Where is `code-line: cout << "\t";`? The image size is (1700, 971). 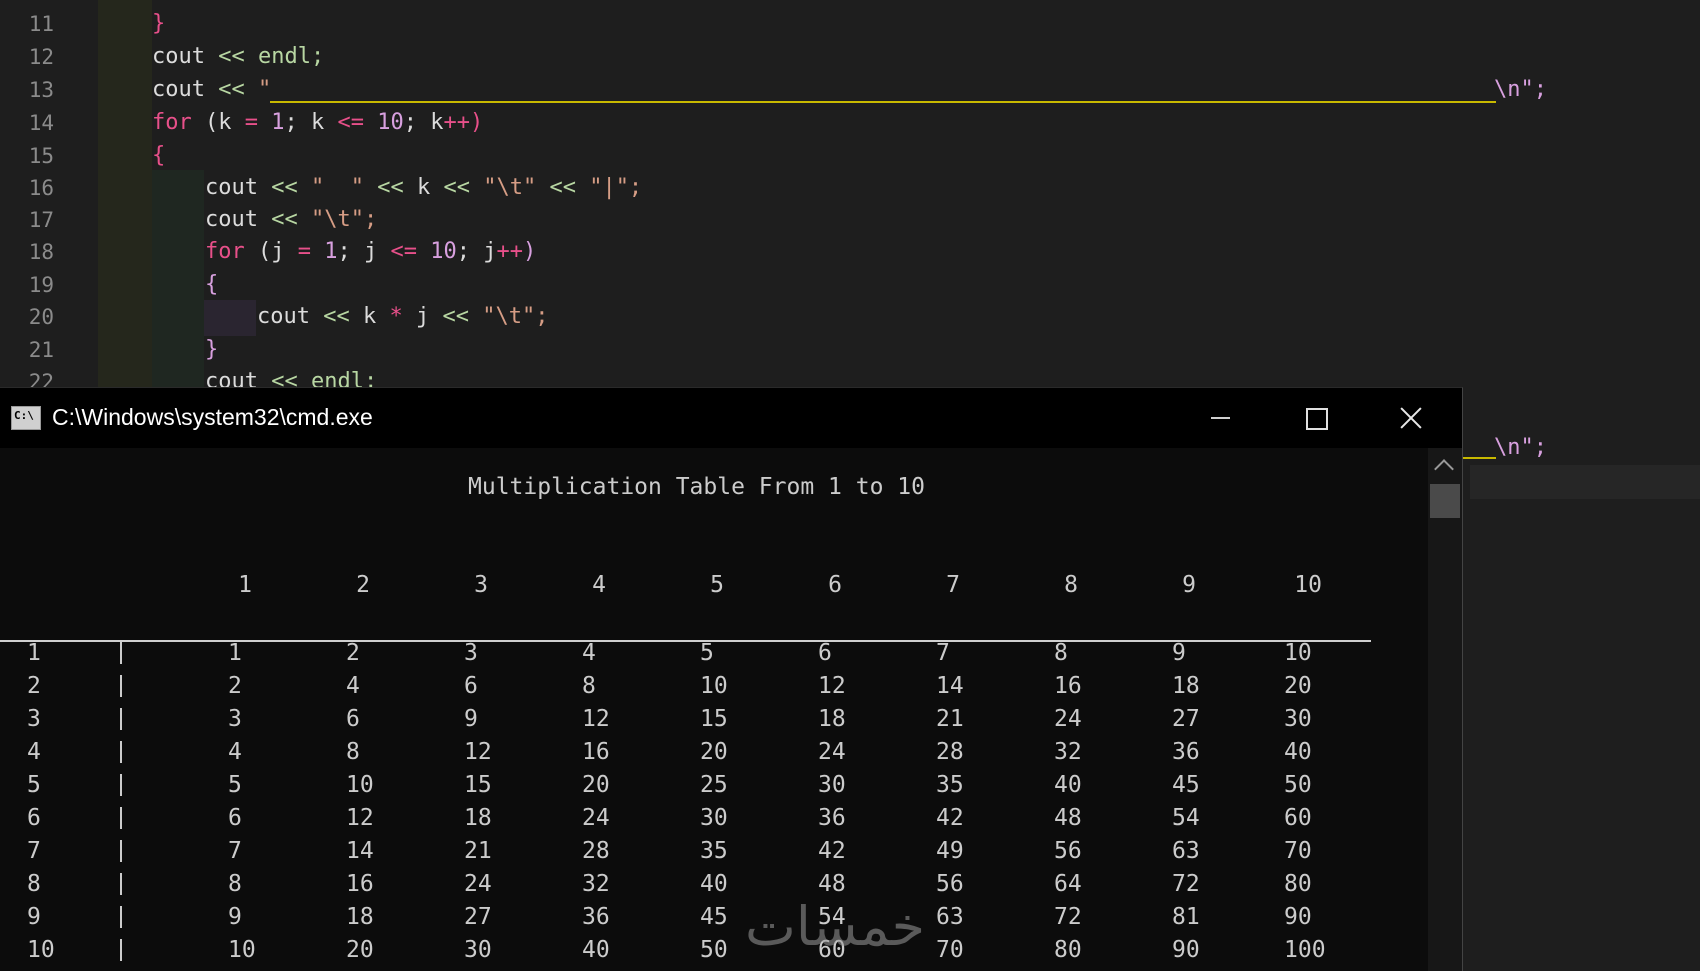 code-line: cout << "\t"; is located at coordinates (291, 220).